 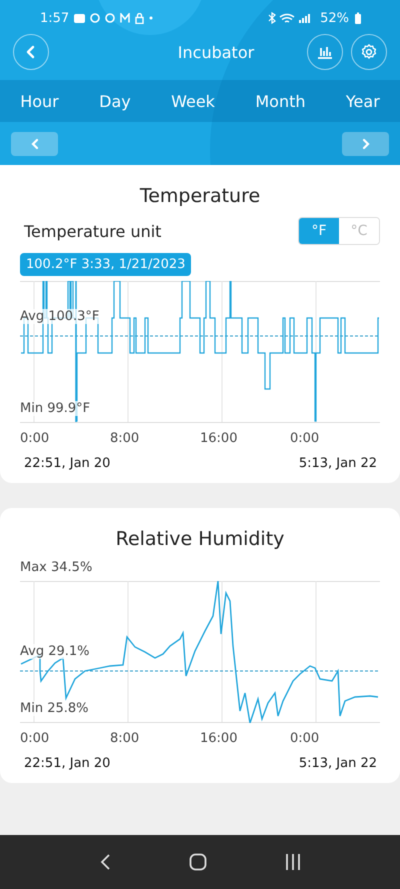 I want to click on bar-chart-icon, so click(x=325, y=52).